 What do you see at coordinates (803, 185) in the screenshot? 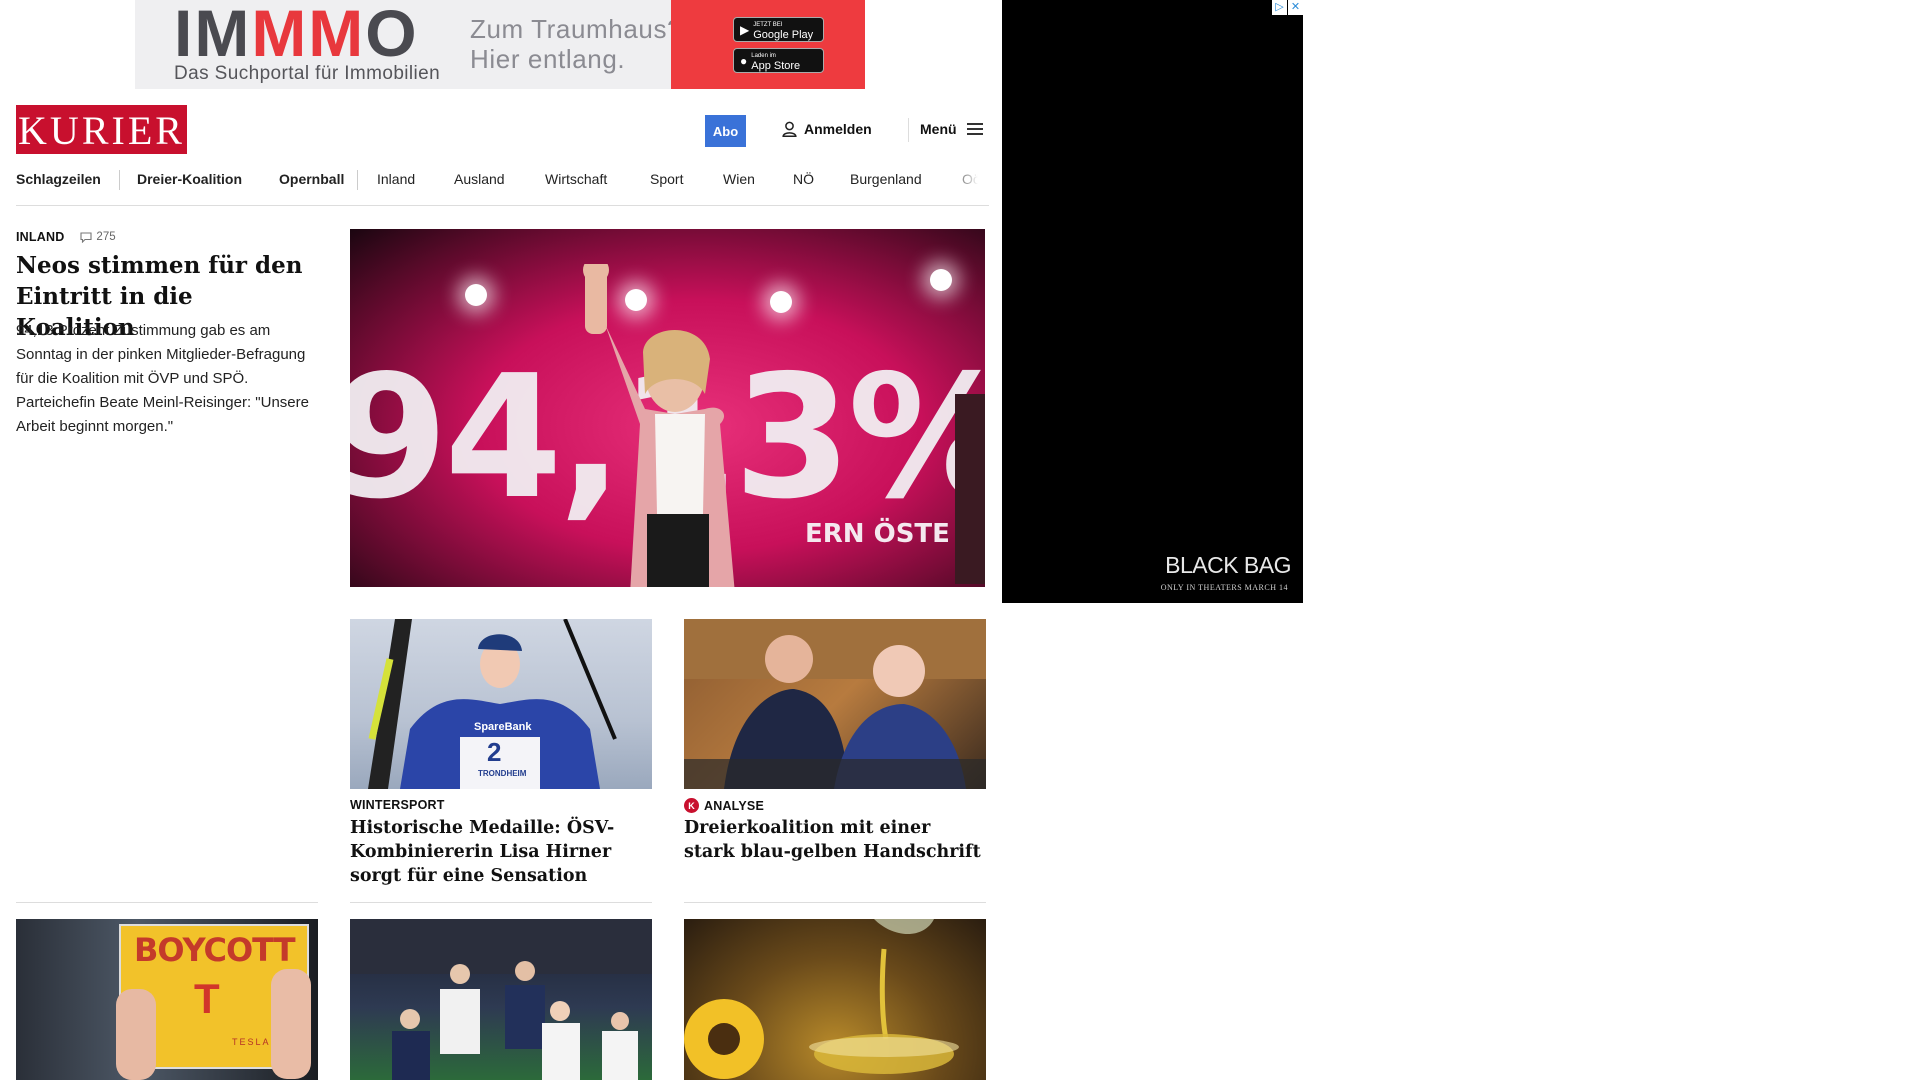
I see `nav-item-noe: NÖ` at bounding box center [803, 185].